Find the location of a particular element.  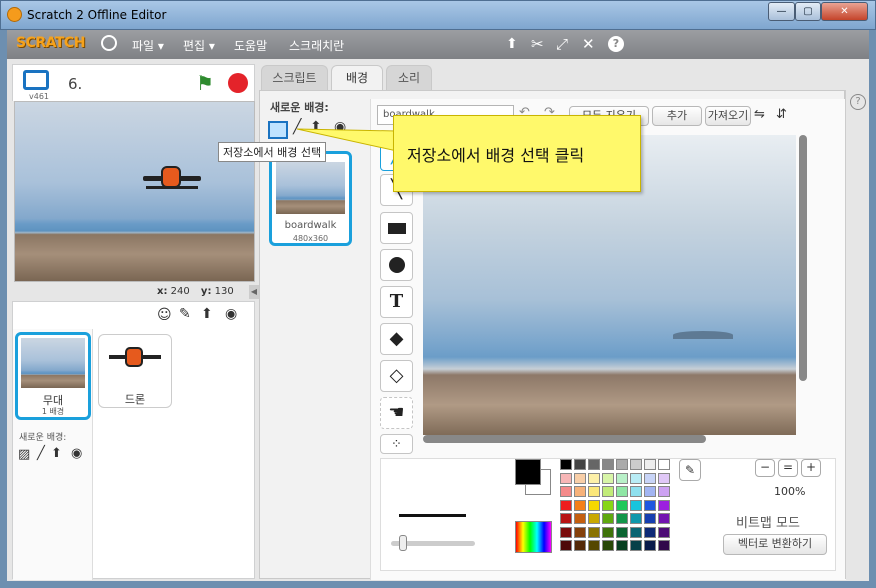

stage-backdrop-upload-icon: ⬆ is located at coordinates (56, 453).